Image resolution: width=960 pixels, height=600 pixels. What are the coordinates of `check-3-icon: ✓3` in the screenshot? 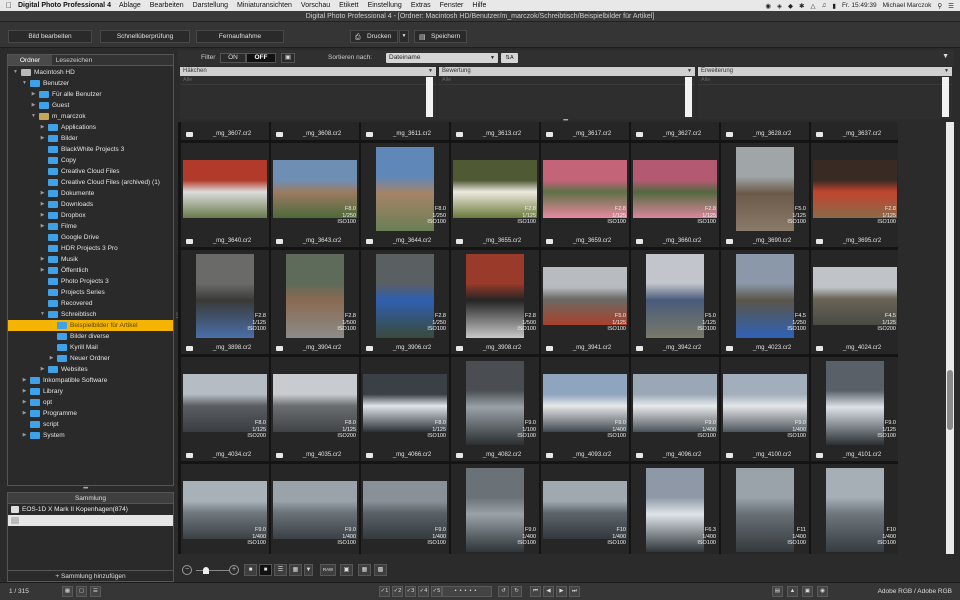 It's located at (410, 591).